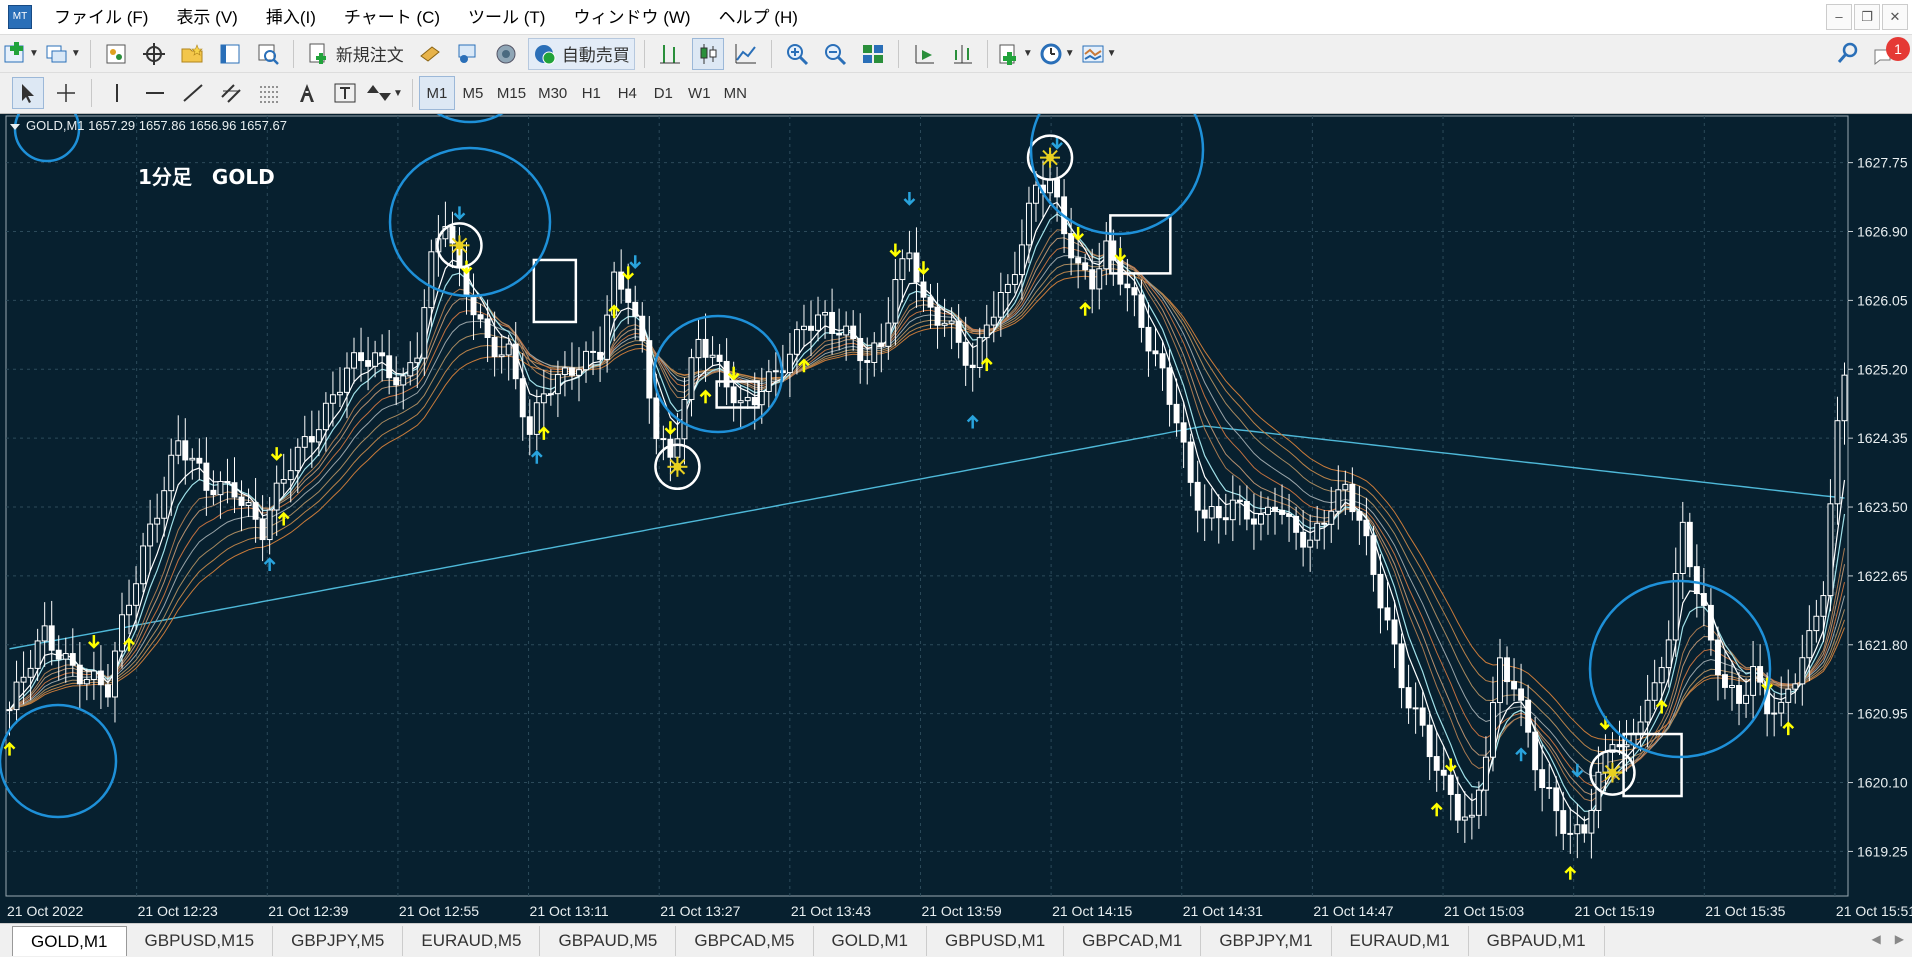 The width and height of the screenshot is (1912, 957). Describe the element at coordinates (1015, 54) in the screenshot. I see `indicators-button: ▼` at that location.